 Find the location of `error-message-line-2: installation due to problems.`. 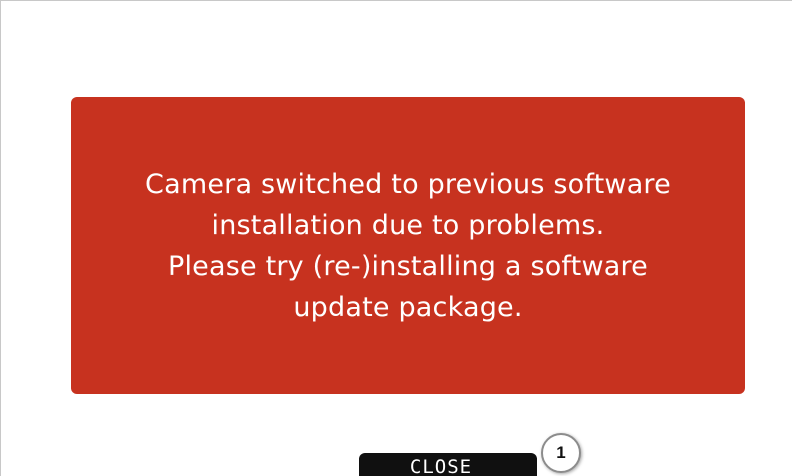

error-message-line-2: installation due to problems. is located at coordinates (408, 225).